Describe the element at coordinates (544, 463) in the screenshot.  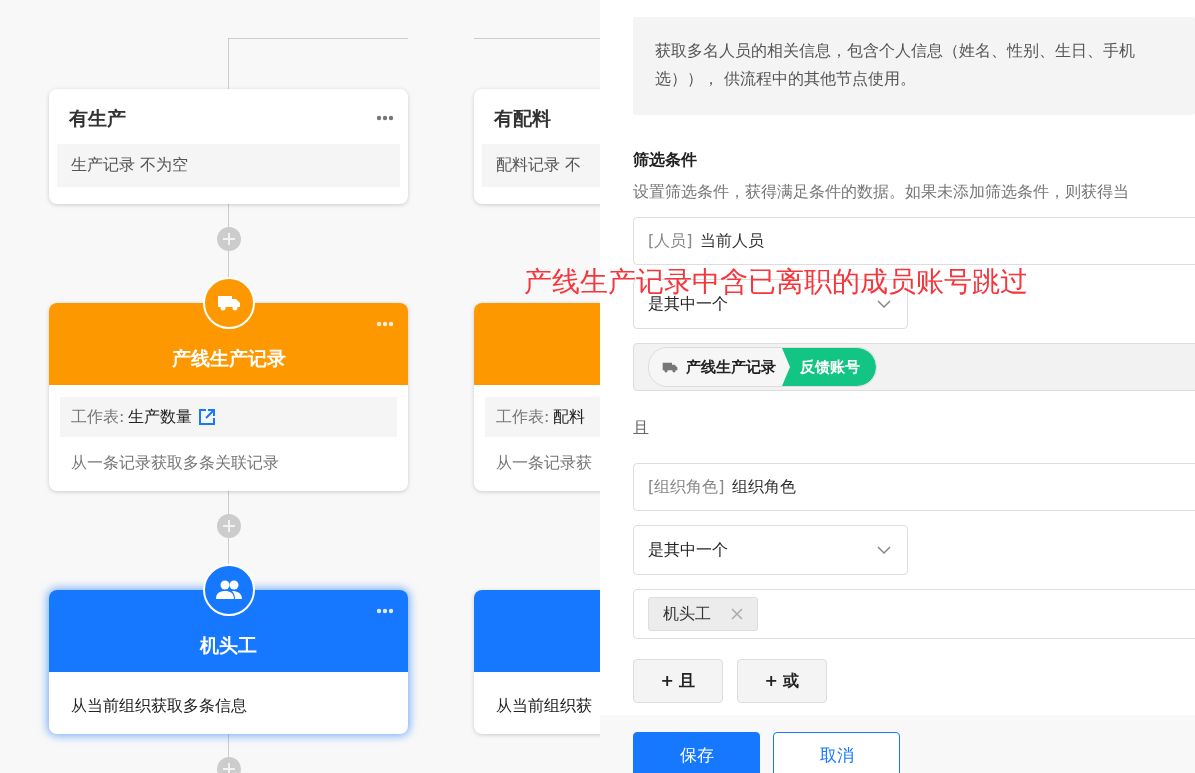
I see `node-description: 从一条记录获` at that location.